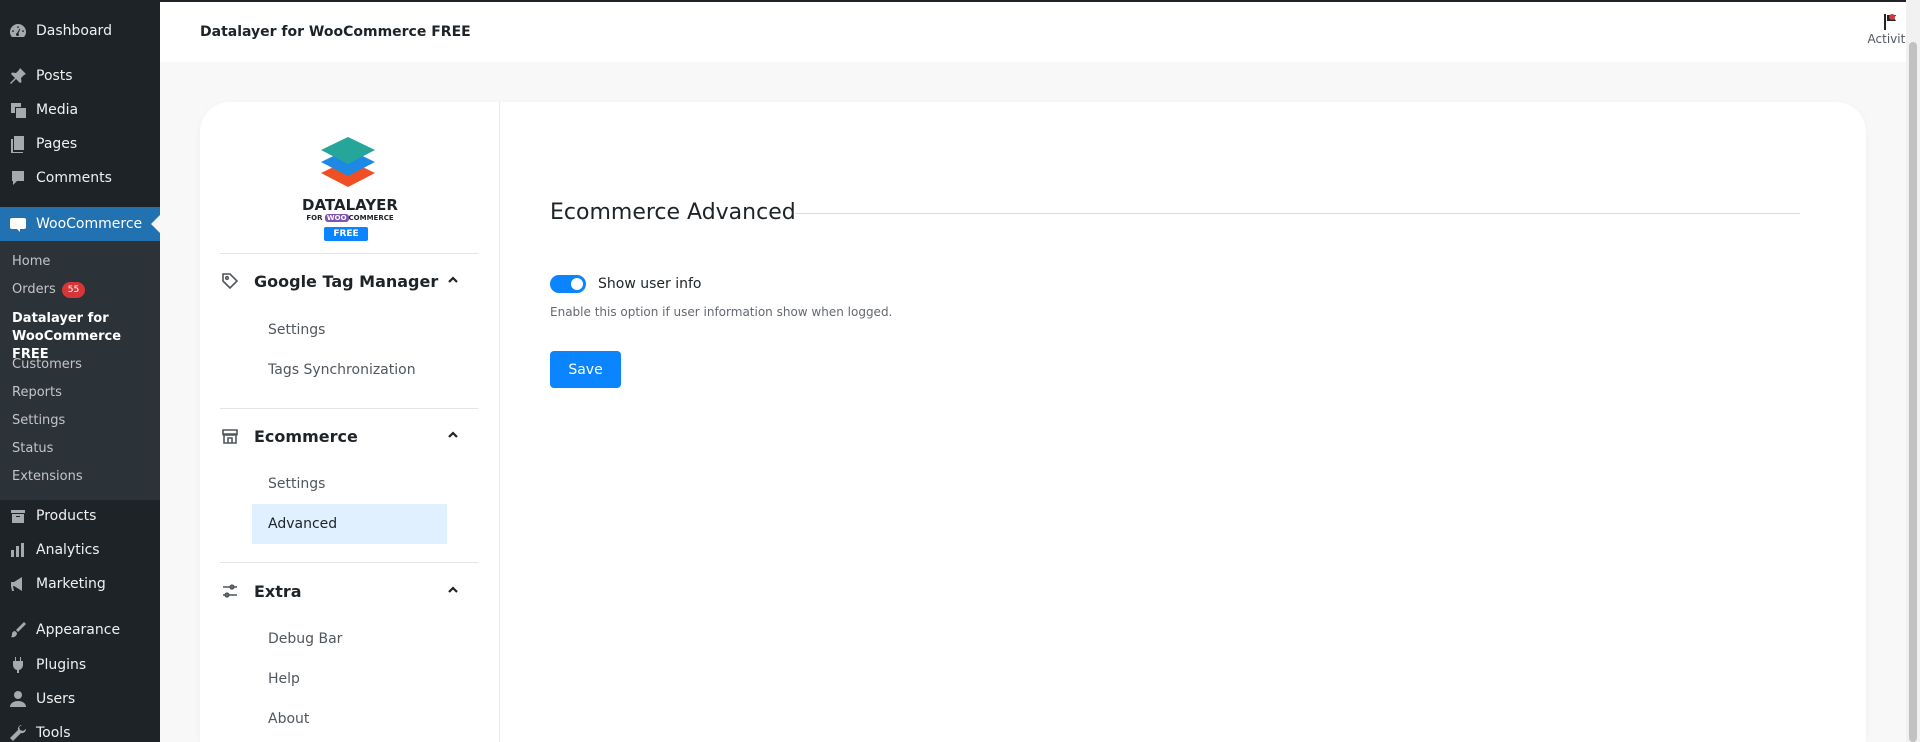 The width and height of the screenshot is (1920, 742). I want to click on submenu-home: Home, so click(31, 262).